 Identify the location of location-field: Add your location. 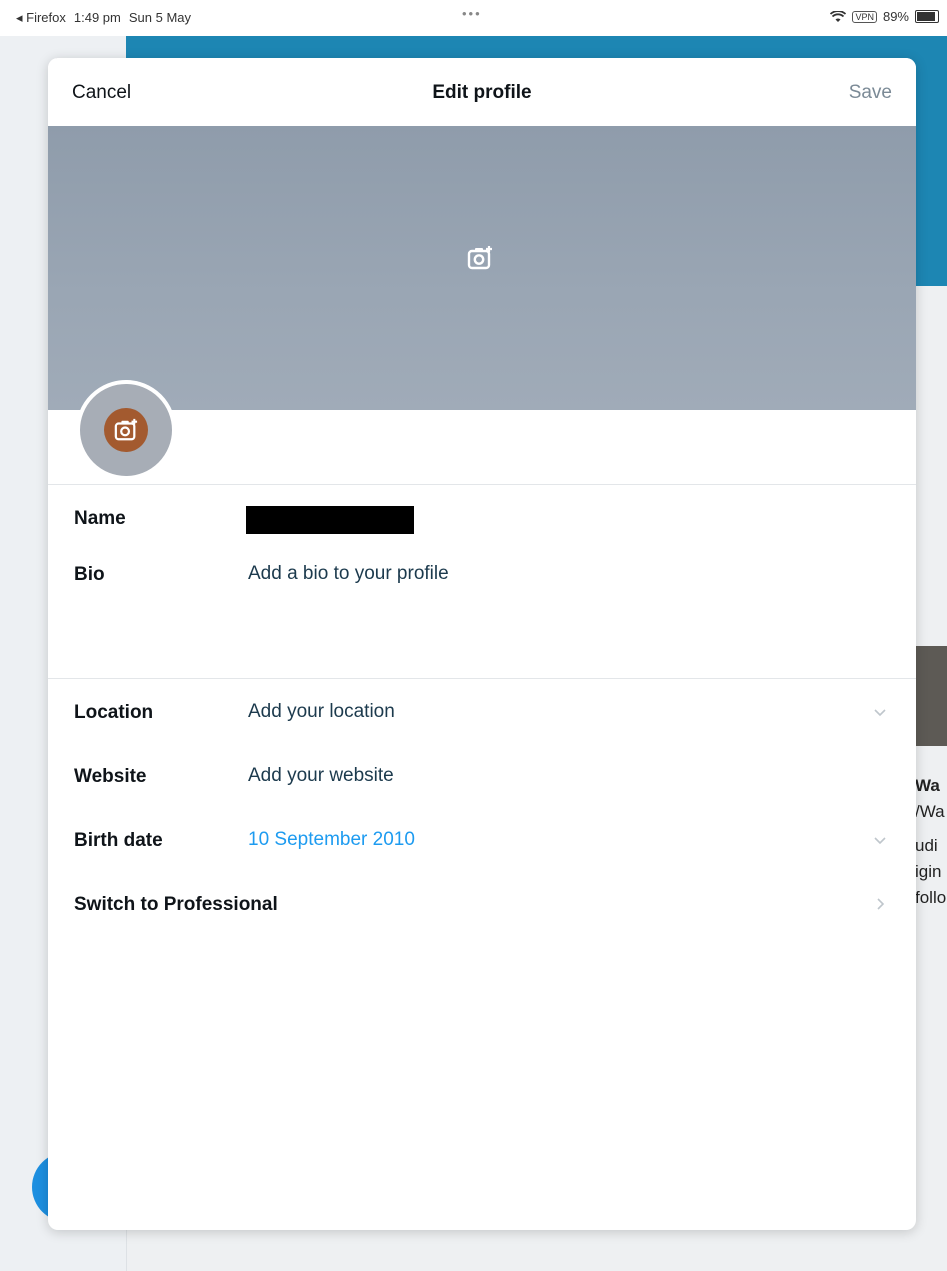
(321, 712).